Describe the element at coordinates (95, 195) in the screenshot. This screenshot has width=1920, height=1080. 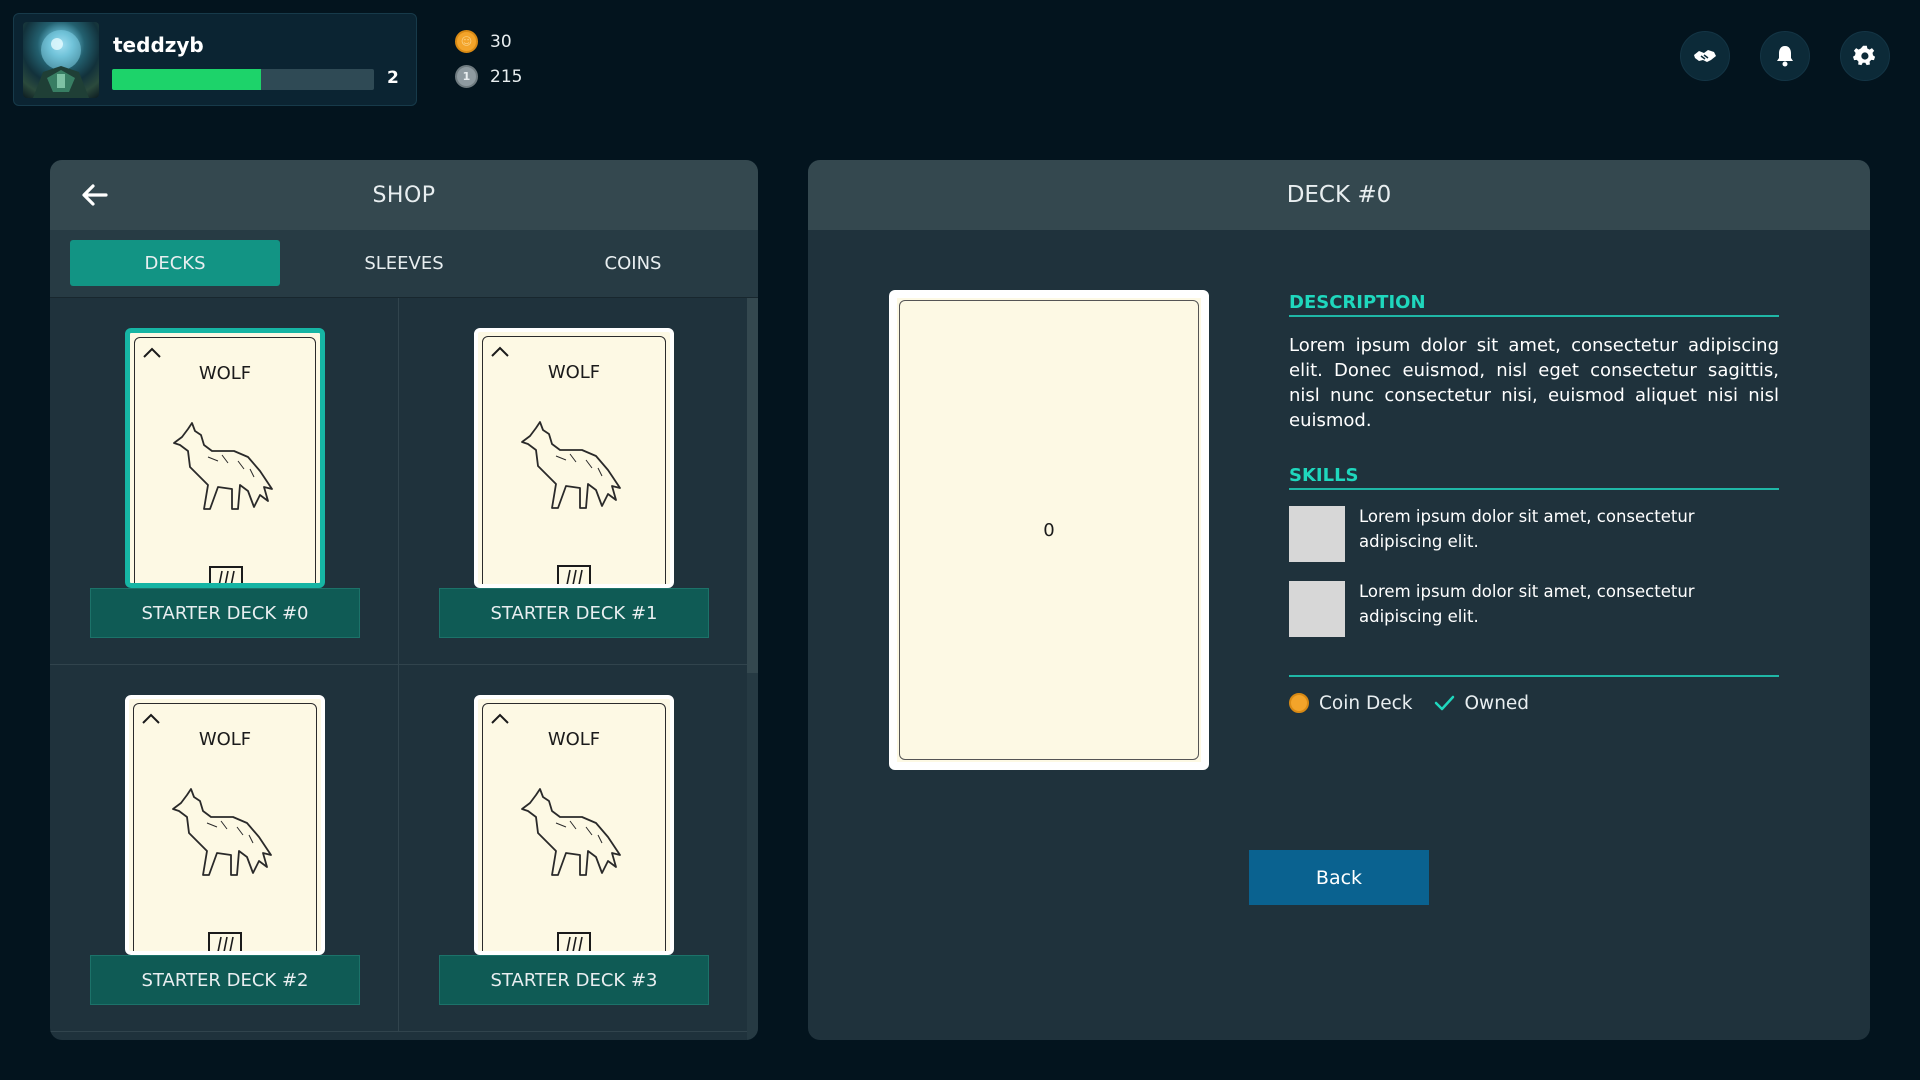
I see `back-arrow-icon` at that location.